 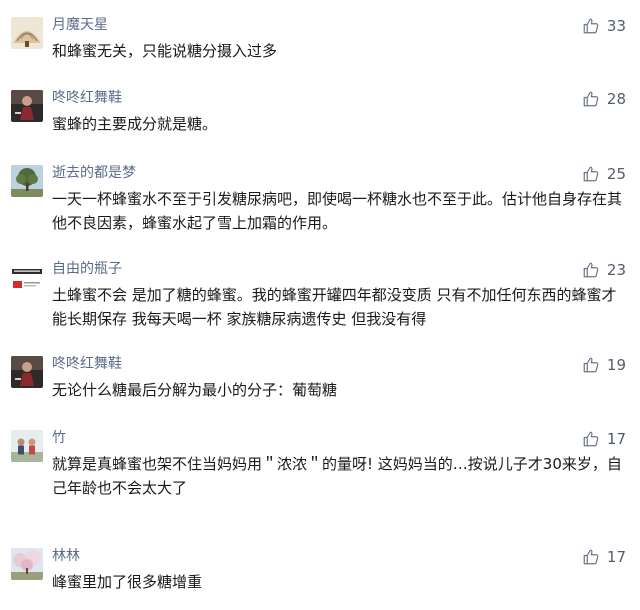 I want to click on comment-text: 无论什么糖最后分解为最小的分子：葡萄糖, so click(x=195, y=390).